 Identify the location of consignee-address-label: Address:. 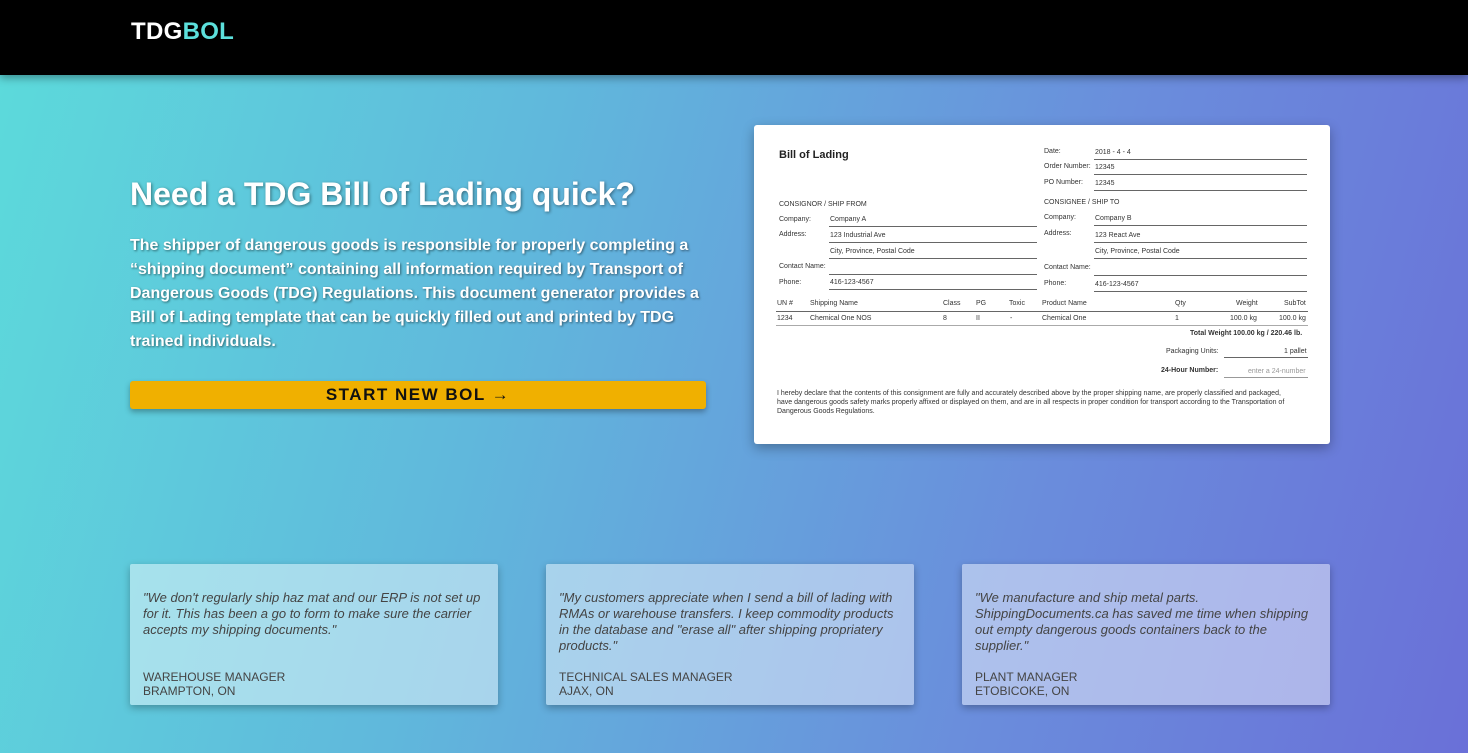
(1058, 233).